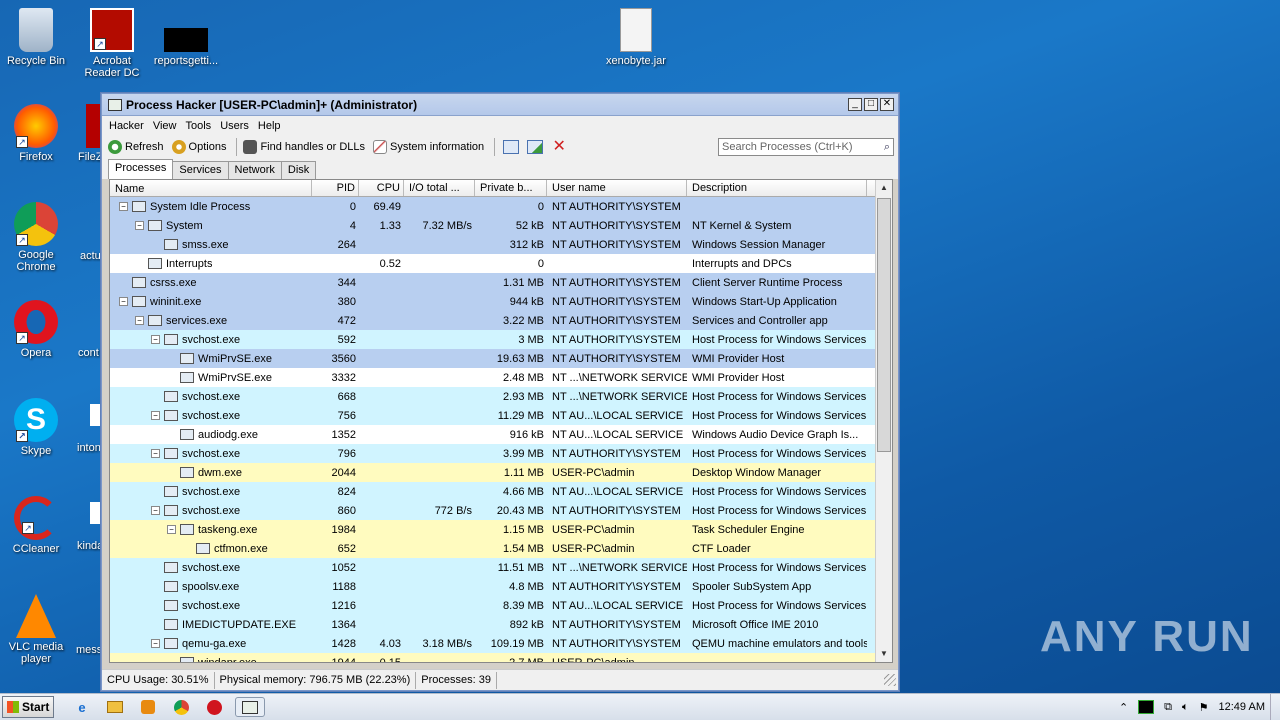 This screenshot has height=720, width=1280. What do you see at coordinates (141, 169) in the screenshot?
I see `tab-processes: Processes` at bounding box center [141, 169].